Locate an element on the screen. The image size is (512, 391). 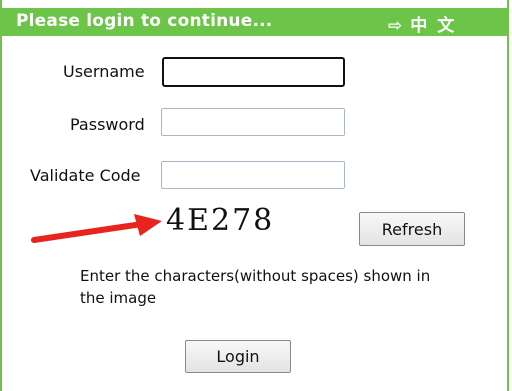
panel-header: Please login to continue... ⇨ 中文 is located at coordinates (254, 22).